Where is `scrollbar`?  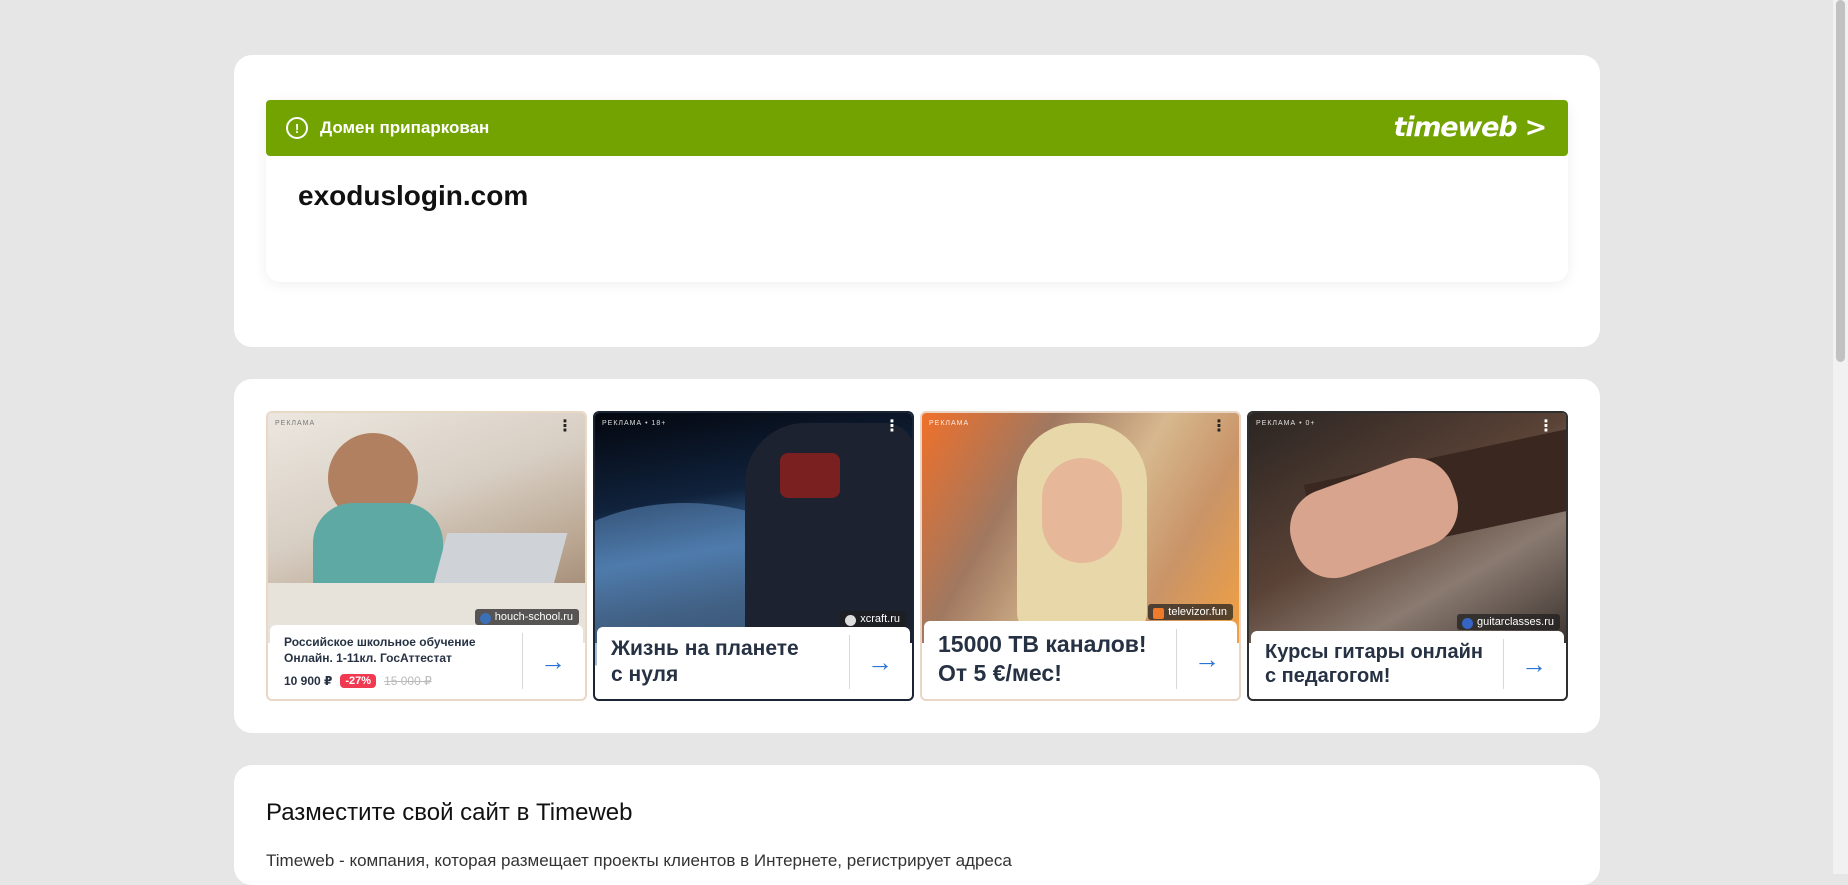 scrollbar is located at coordinates (1840, 437).